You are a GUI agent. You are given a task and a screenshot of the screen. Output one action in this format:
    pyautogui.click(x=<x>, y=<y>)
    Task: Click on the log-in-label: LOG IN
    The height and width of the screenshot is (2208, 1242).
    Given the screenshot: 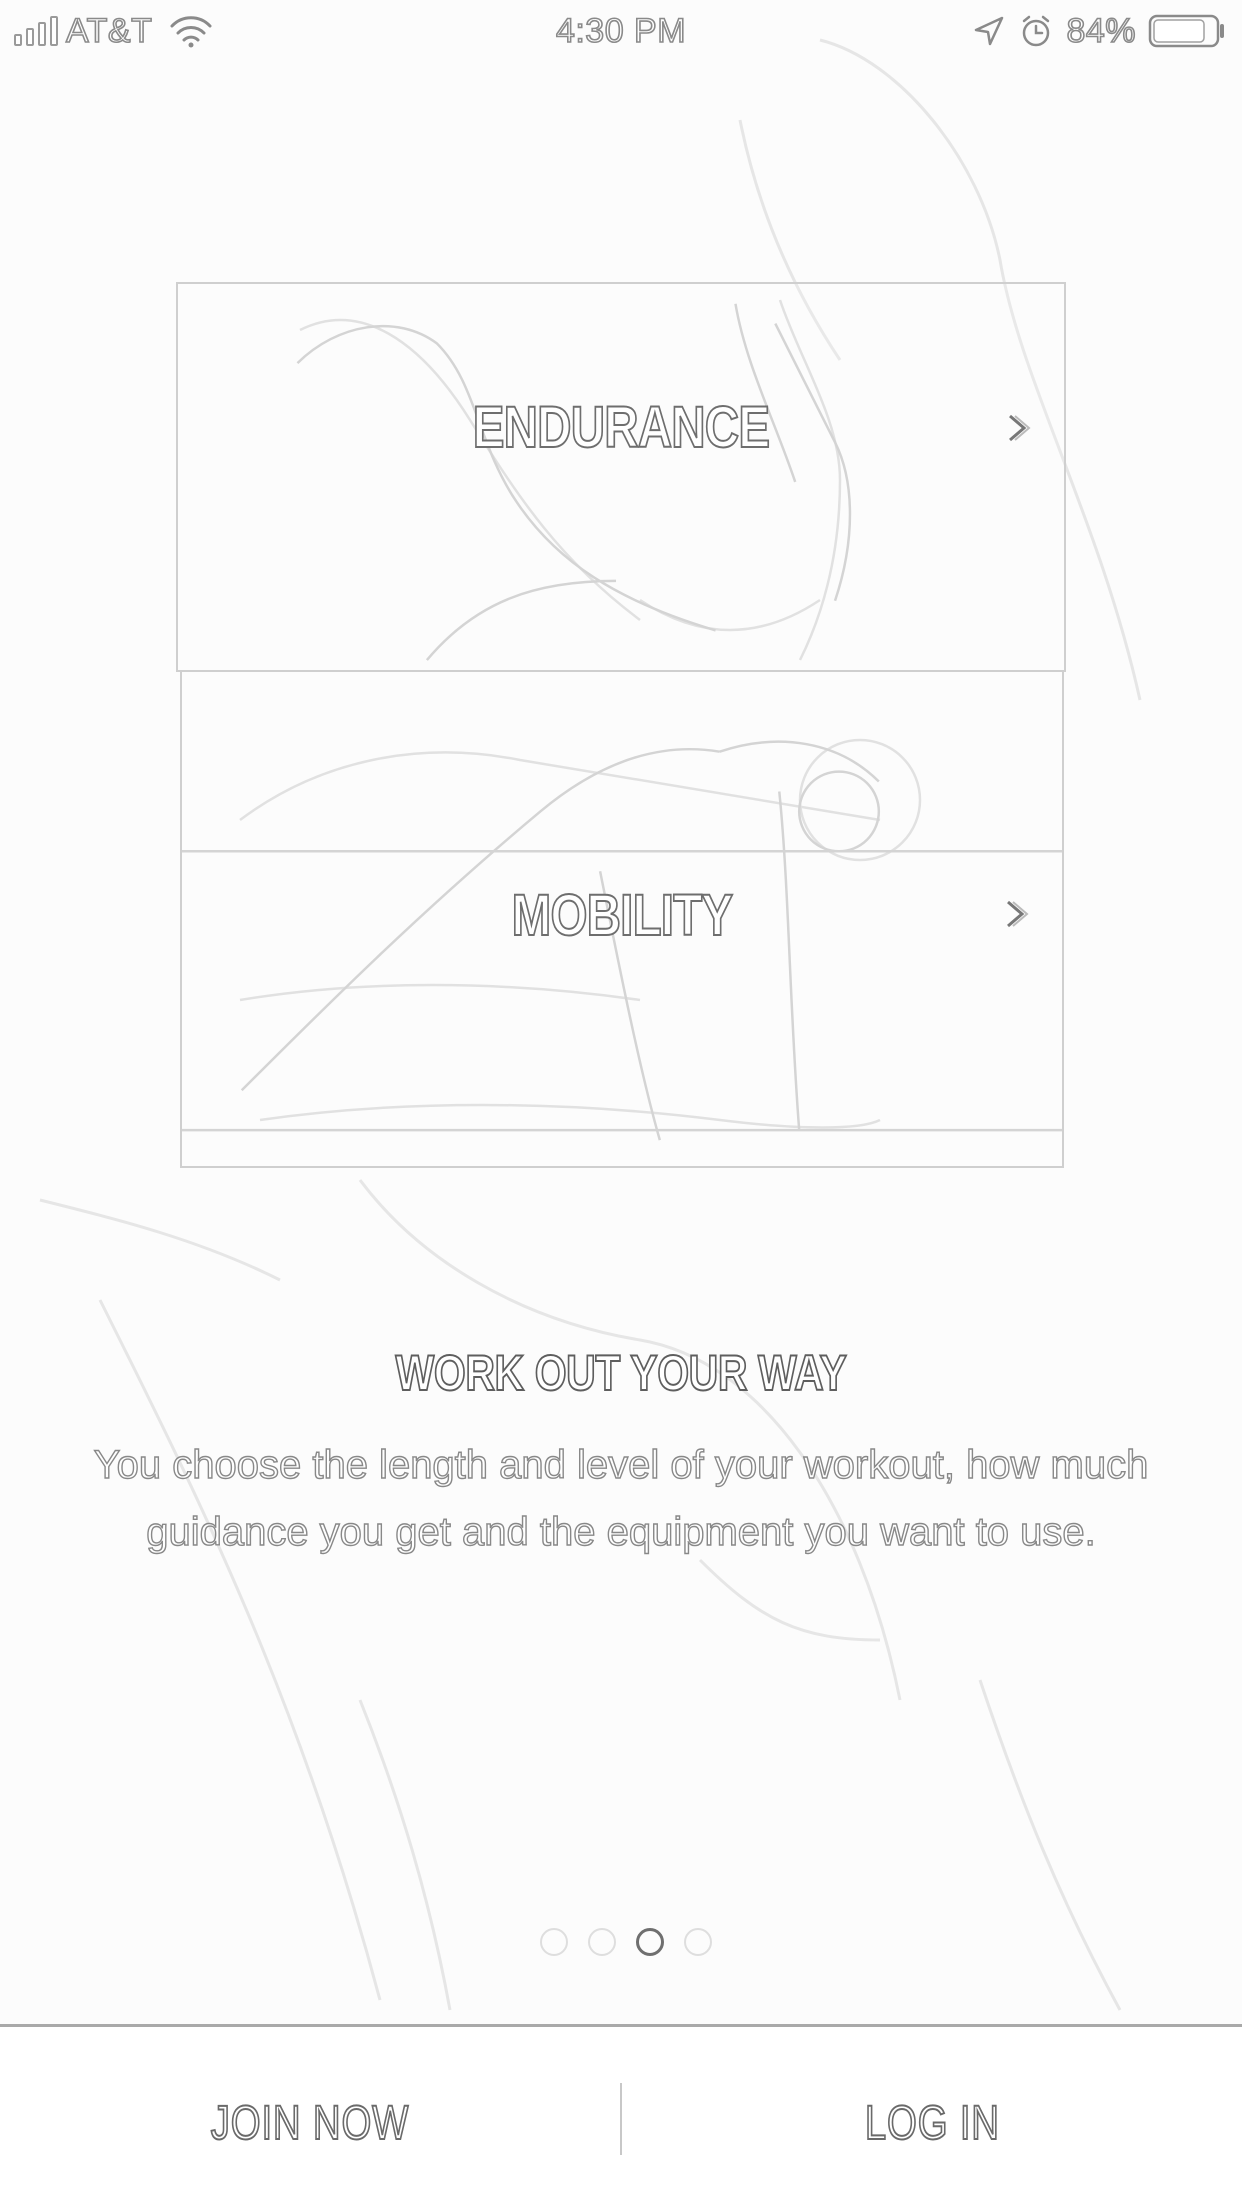 What is the action you would take?
    pyautogui.click(x=932, y=2123)
    